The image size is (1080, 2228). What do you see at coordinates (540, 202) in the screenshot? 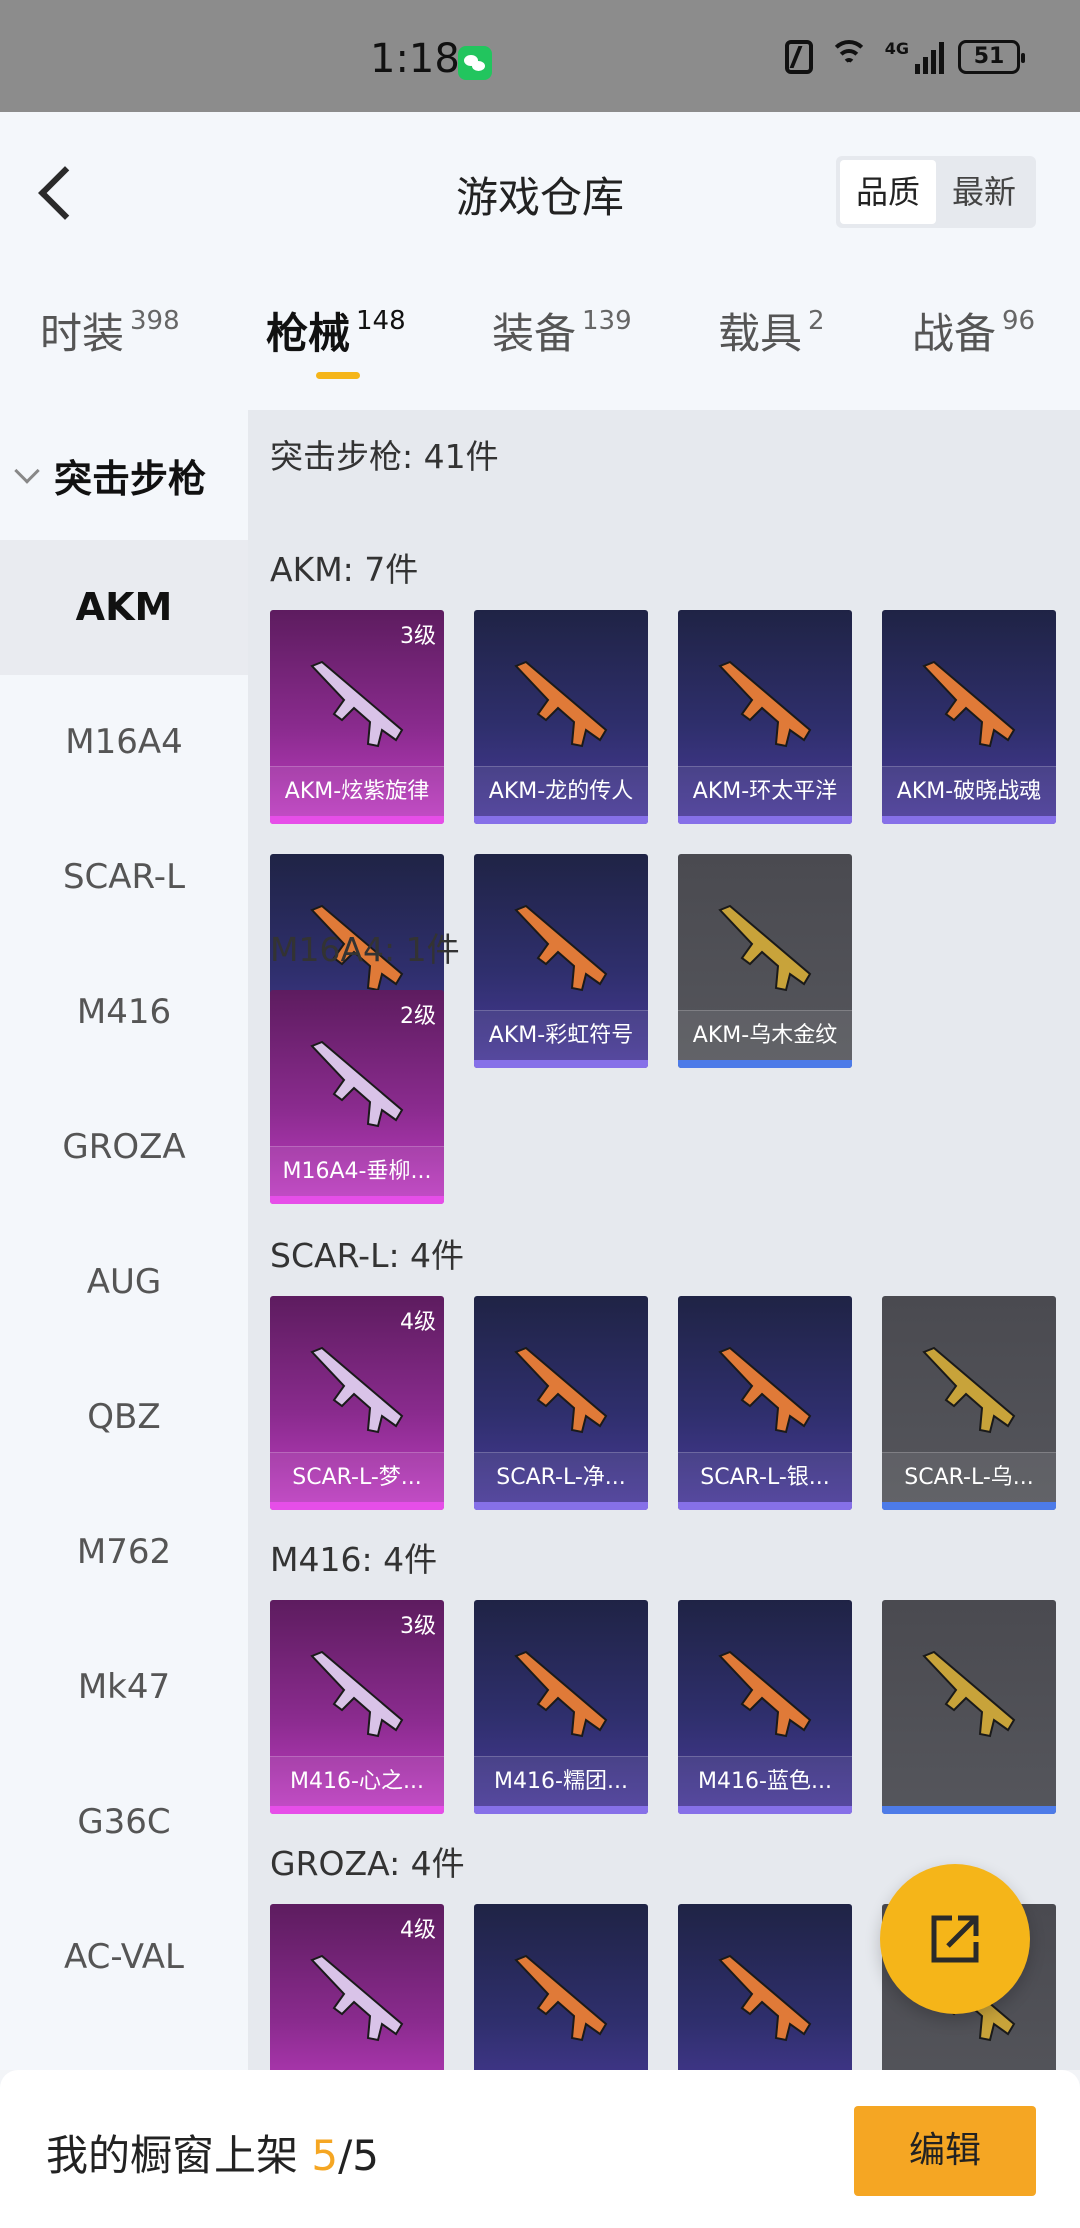
I see `header: 游戏仓库 品质 最新` at bounding box center [540, 202].